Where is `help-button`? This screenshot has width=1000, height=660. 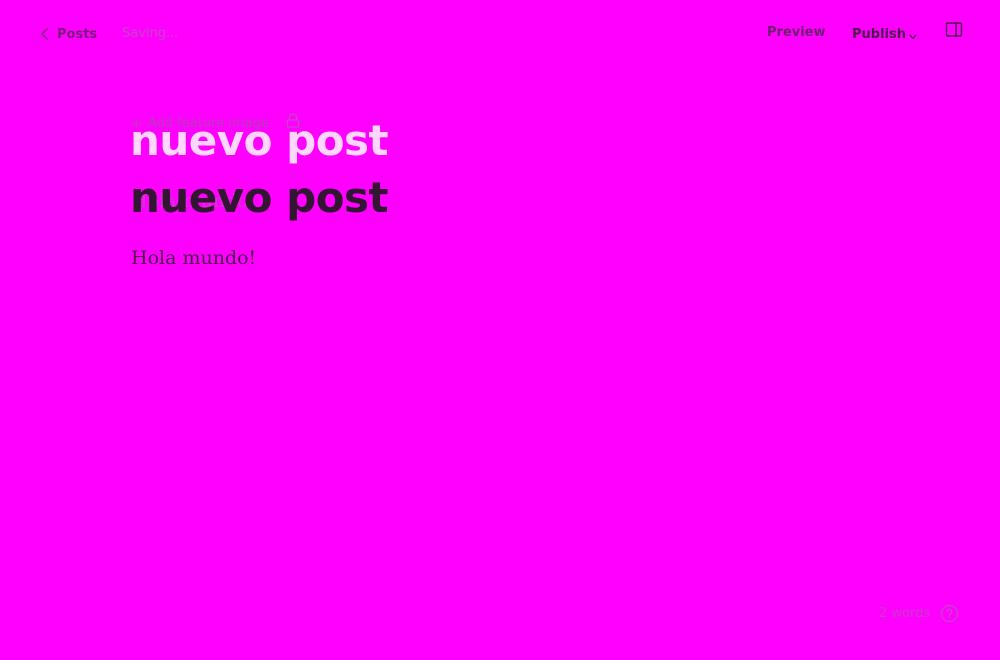 help-button is located at coordinates (949, 613).